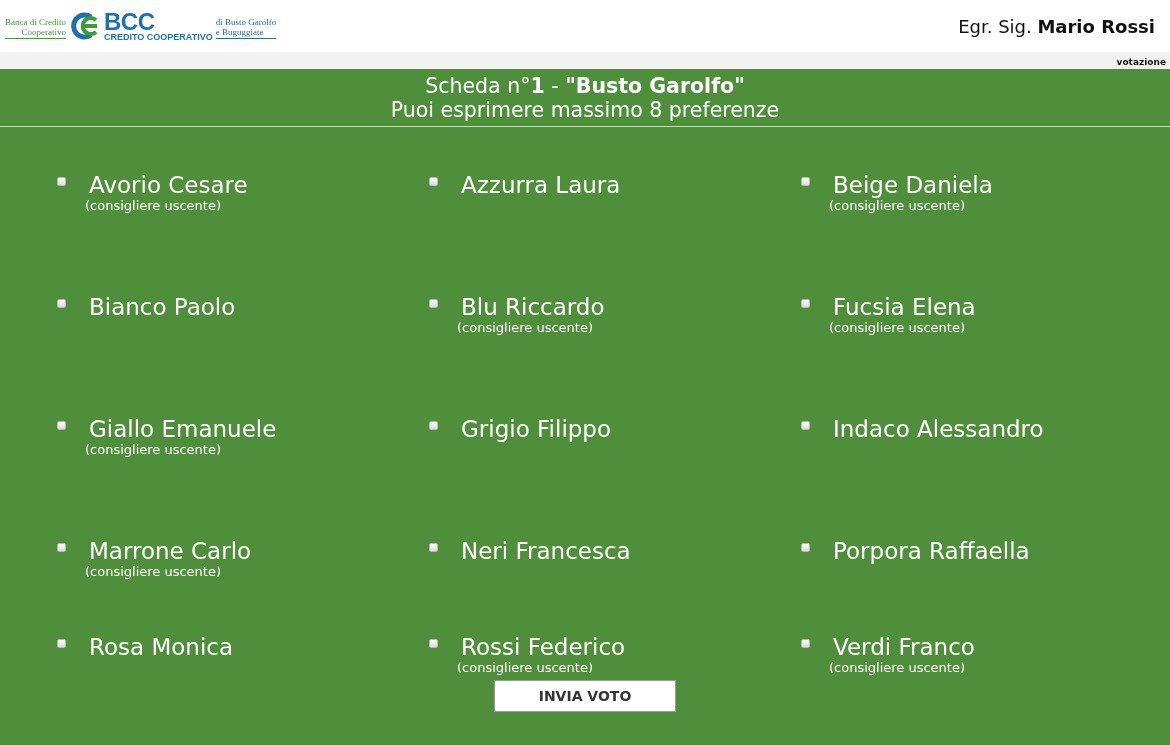 Image resolution: width=1170 pixels, height=745 pixels. What do you see at coordinates (543, 646) in the screenshot?
I see `candidate-name: Rossi Federico` at bounding box center [543, 646].